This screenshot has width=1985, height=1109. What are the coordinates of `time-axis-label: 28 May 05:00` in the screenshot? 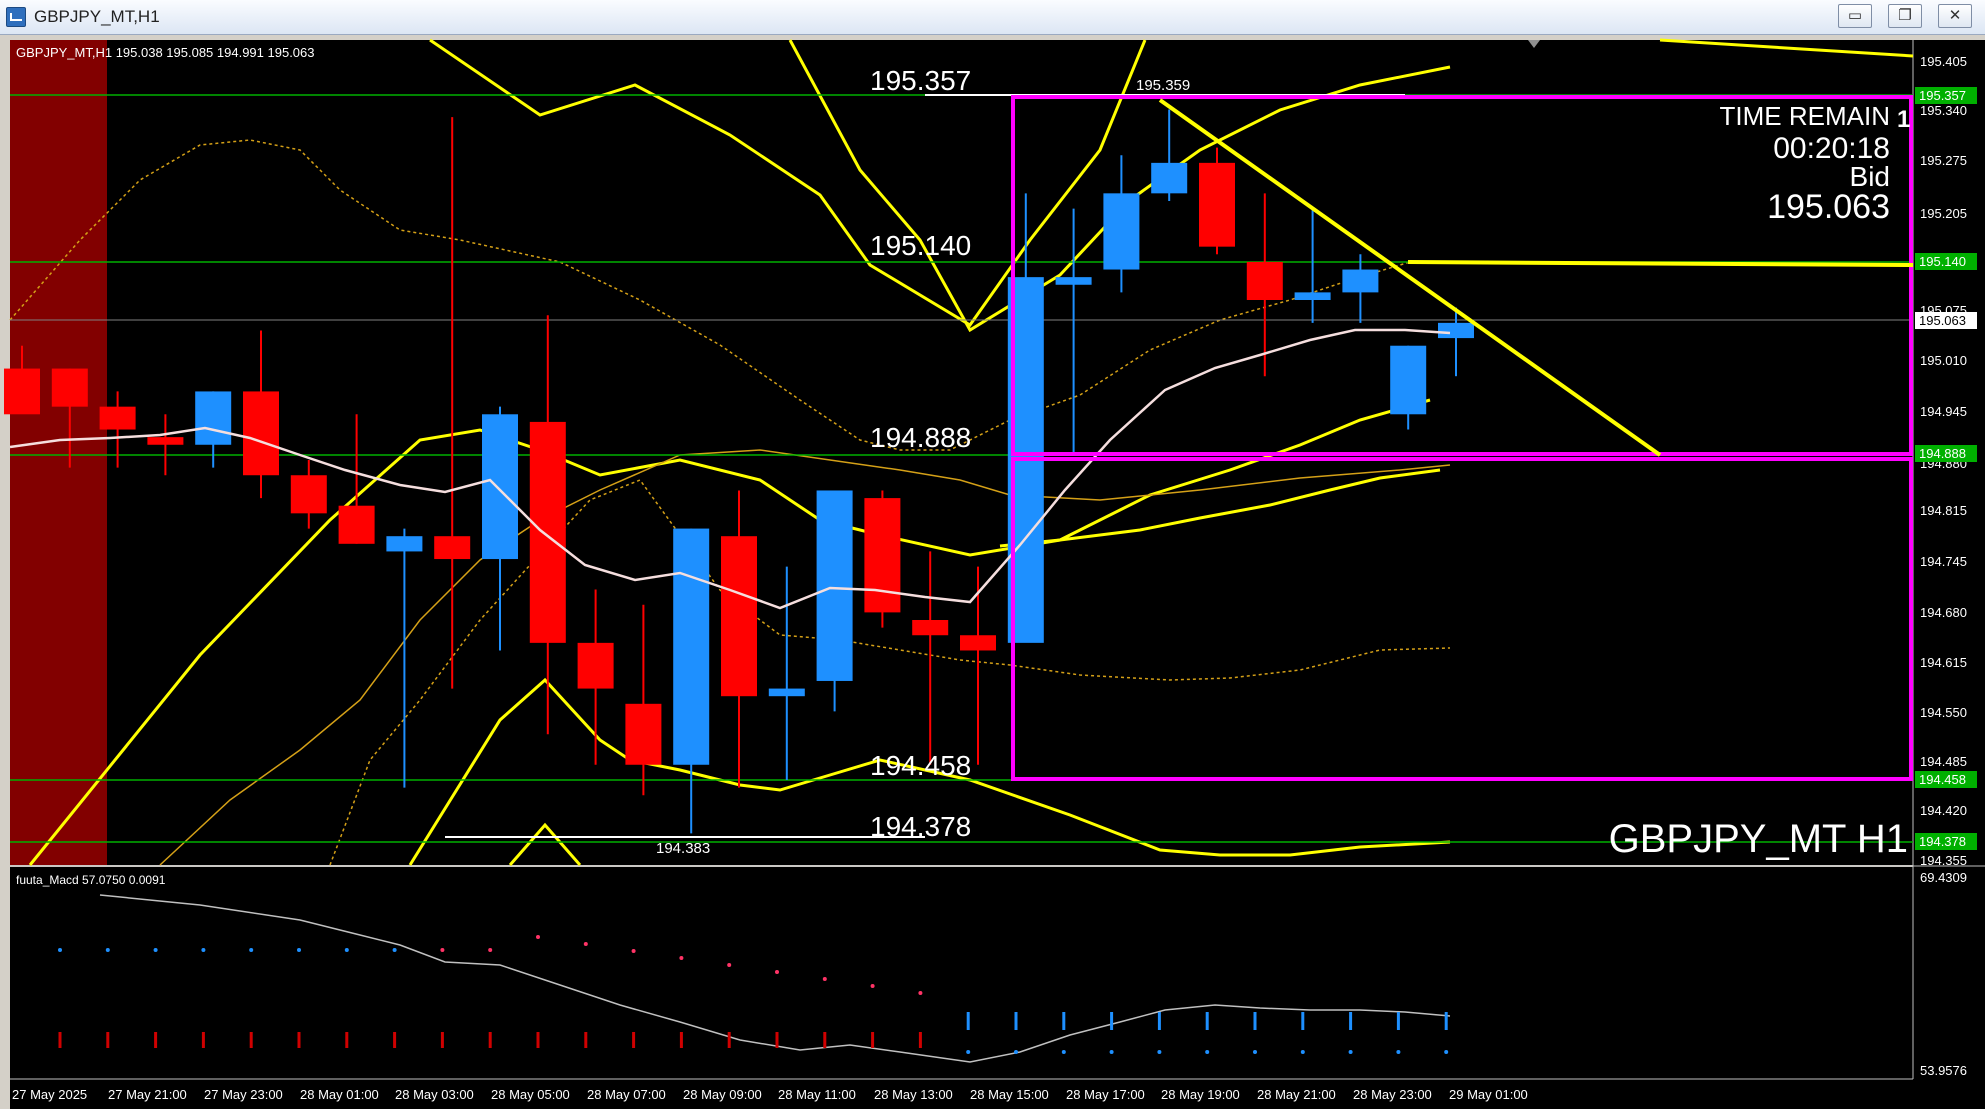 It's located at (530, 1094).